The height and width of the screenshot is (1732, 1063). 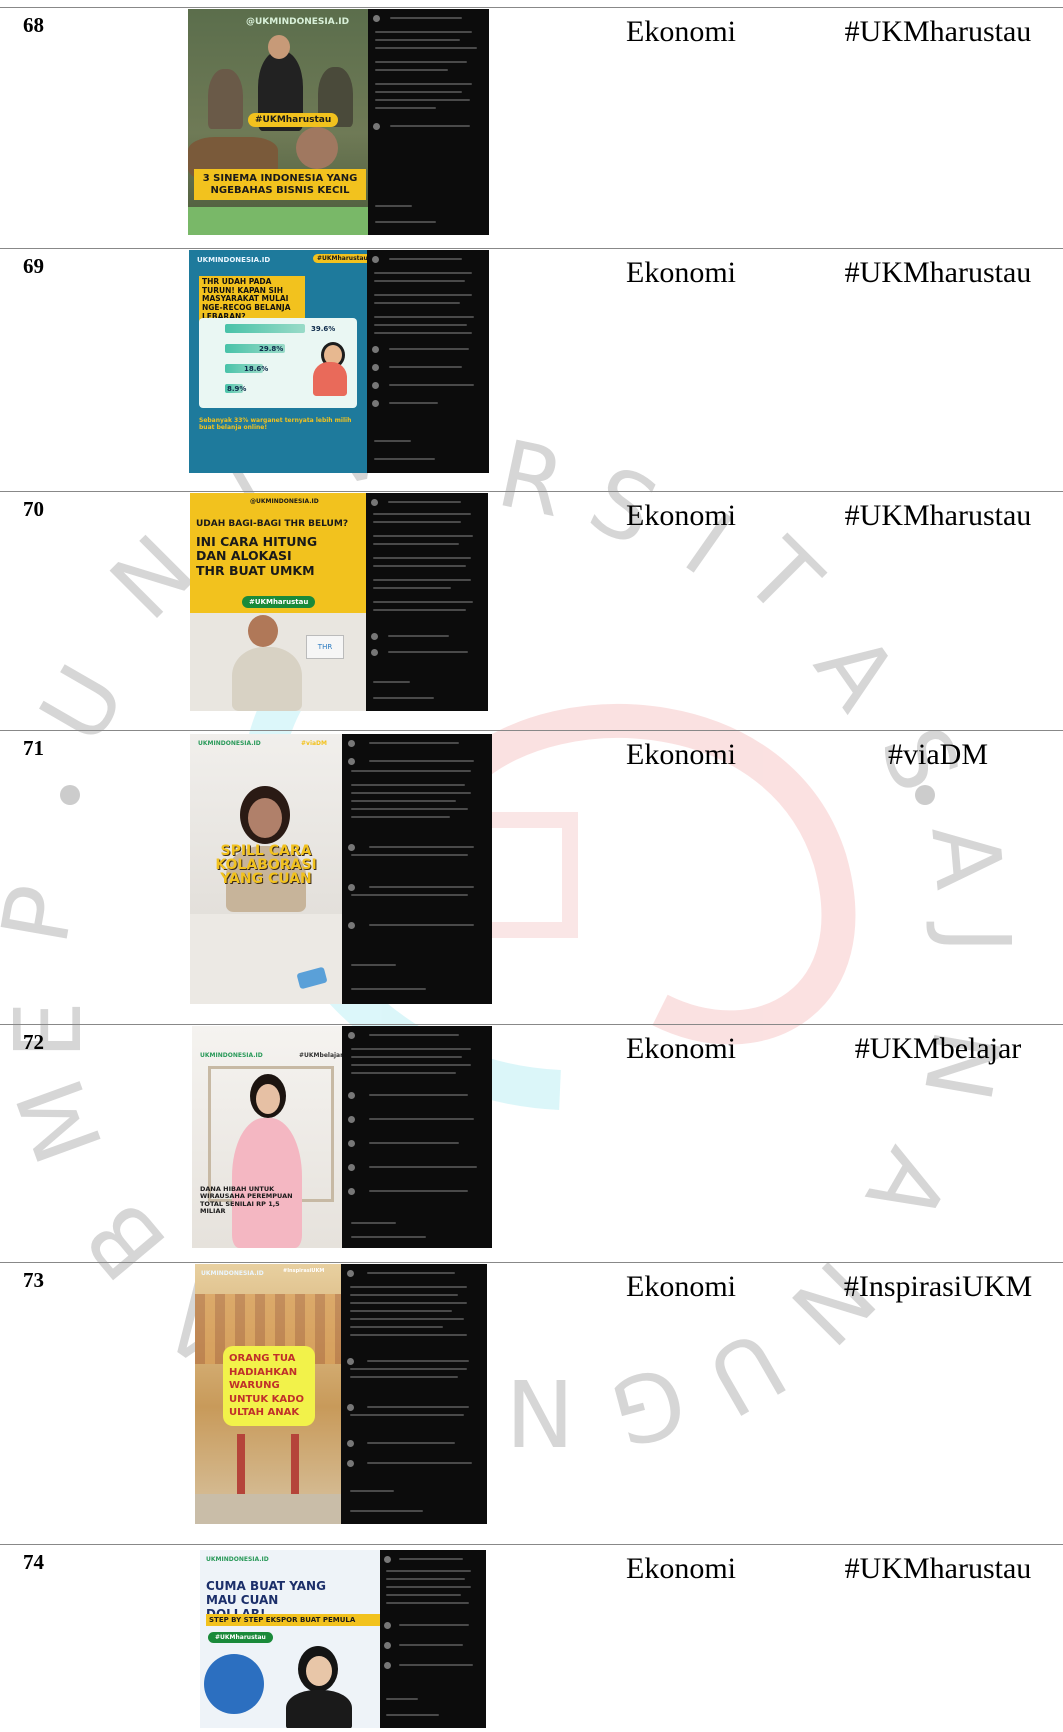 I want to click on table-surface, so click(x=266, y=959).